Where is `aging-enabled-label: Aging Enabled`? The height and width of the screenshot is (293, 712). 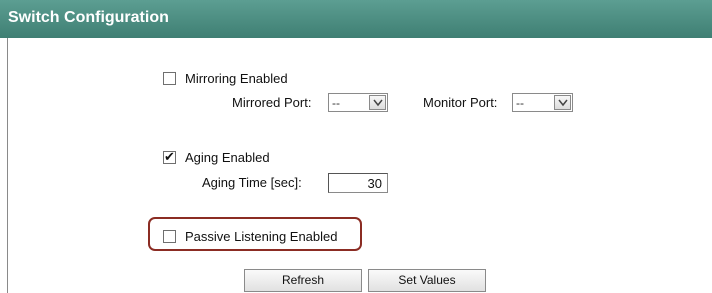
aging-enabled-label: Aging Enabled is located at coordinates (227, 157).